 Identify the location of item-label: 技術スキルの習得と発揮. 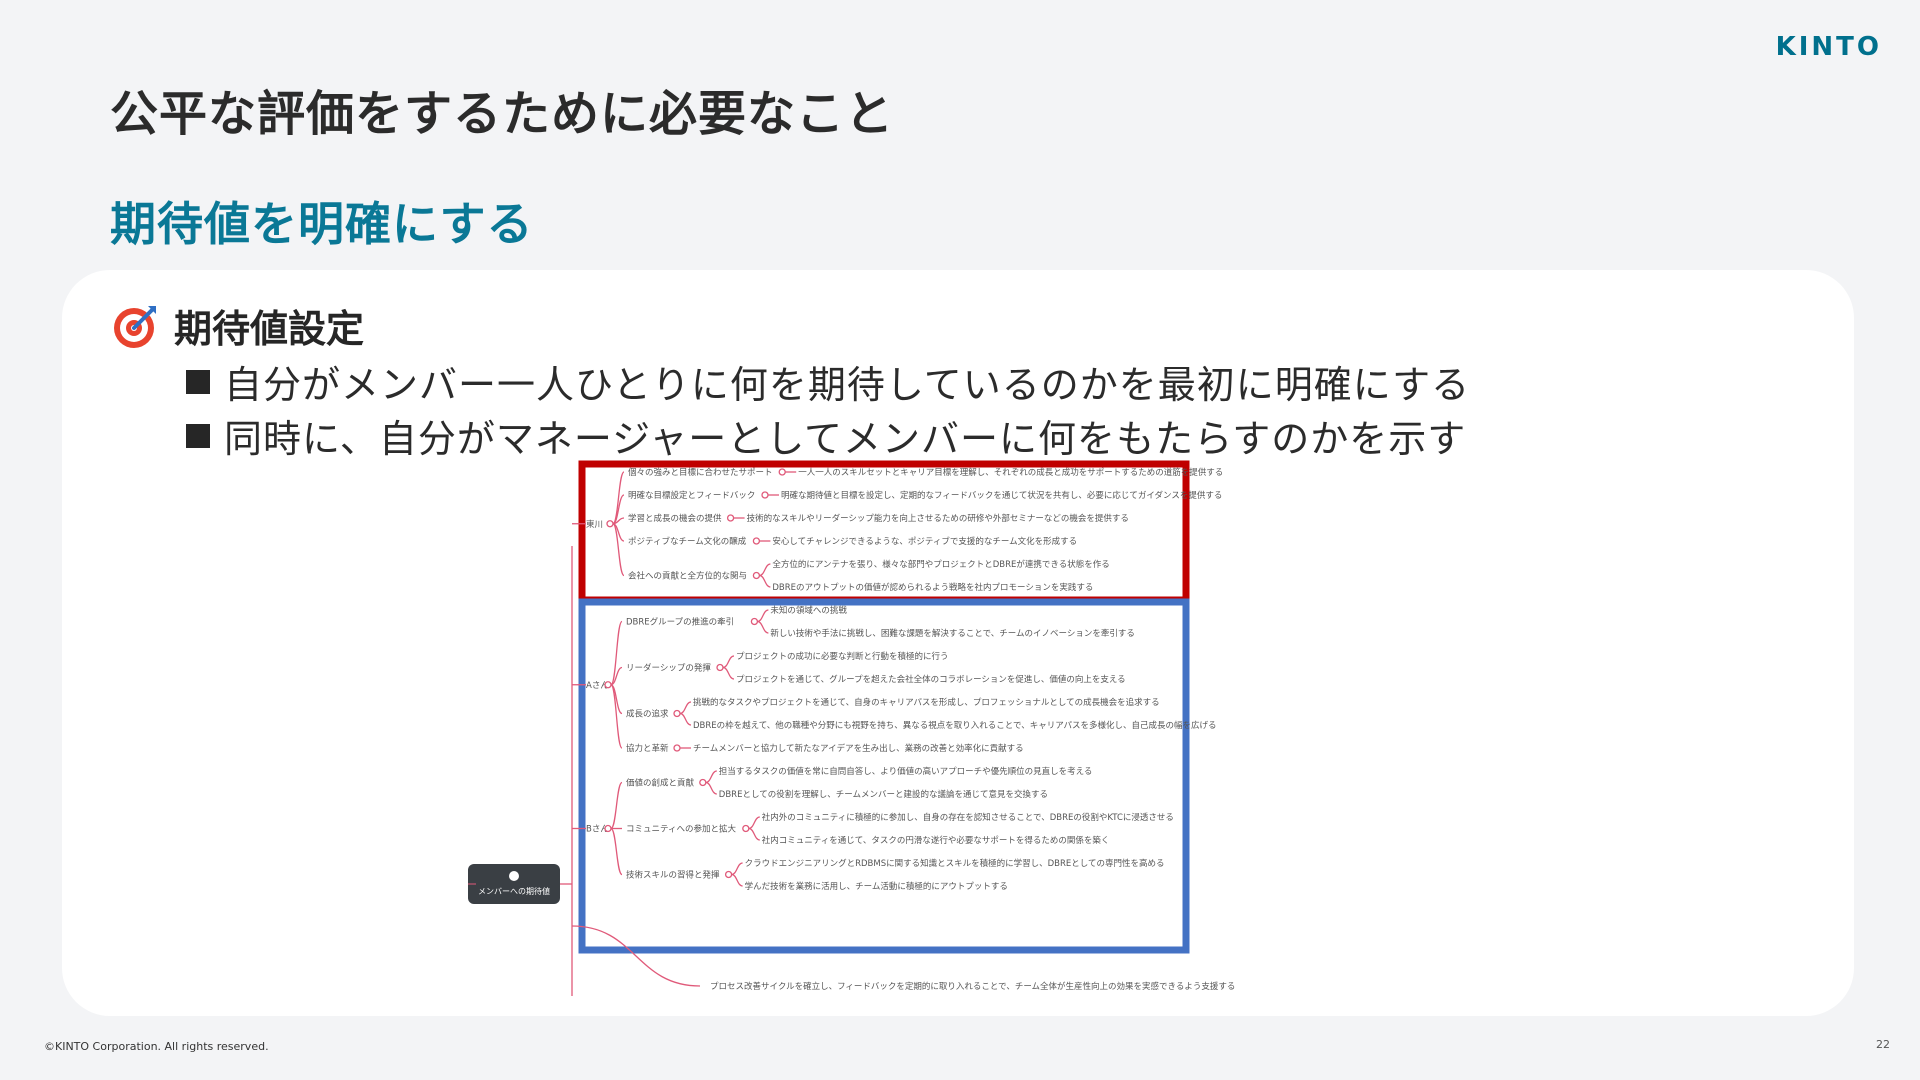
(673, 875).